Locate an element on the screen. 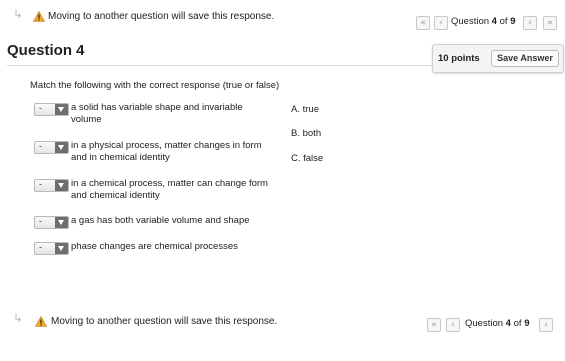  save-answer-button: Save Answer is located at coordinates (525, 58).